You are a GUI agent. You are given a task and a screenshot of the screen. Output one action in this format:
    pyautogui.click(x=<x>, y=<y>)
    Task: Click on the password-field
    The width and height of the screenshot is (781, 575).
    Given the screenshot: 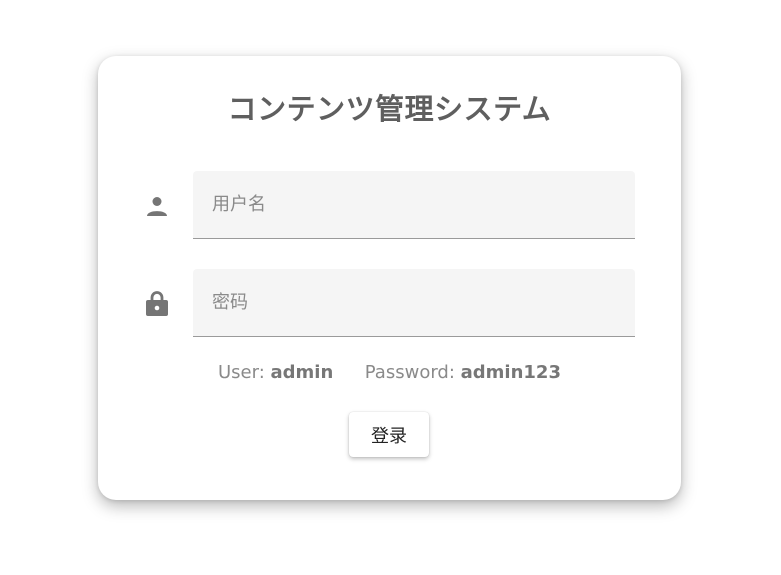 What is the action you would take?
    pyautogui.click(x=414, y=303)
    